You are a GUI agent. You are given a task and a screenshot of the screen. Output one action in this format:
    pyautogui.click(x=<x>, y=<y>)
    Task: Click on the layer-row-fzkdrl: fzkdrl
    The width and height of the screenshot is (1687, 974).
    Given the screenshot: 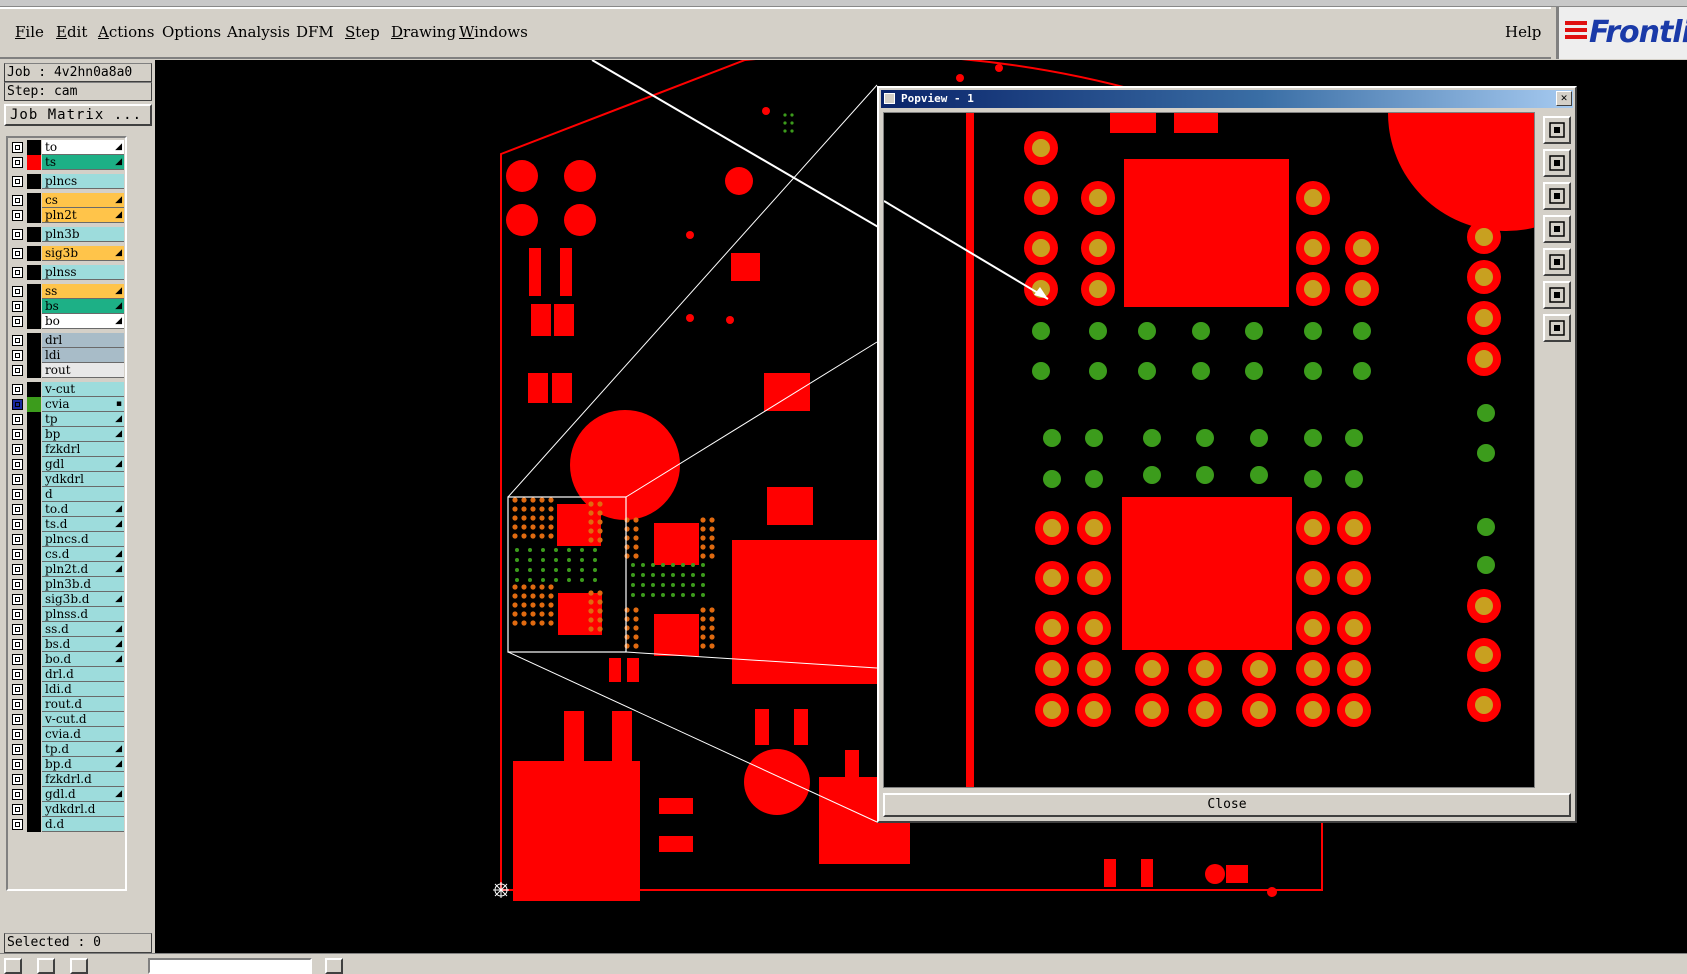 What is the action you would take?
    pyautogui.click(x=67, y=449)
    